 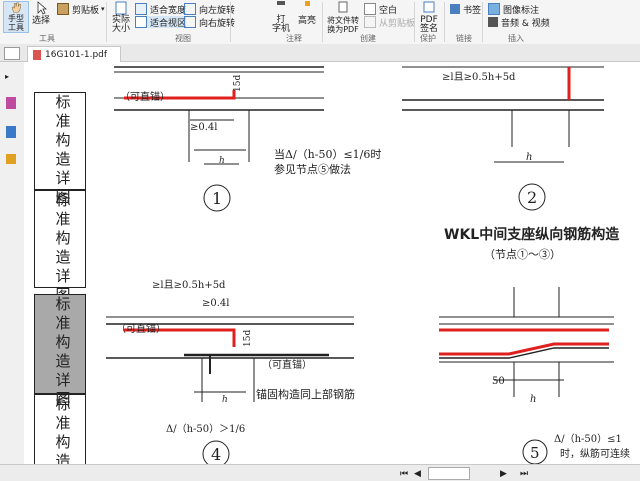 I want to click on d4-anchor-bottom: （可直锚）, so click(x=287, y=364).